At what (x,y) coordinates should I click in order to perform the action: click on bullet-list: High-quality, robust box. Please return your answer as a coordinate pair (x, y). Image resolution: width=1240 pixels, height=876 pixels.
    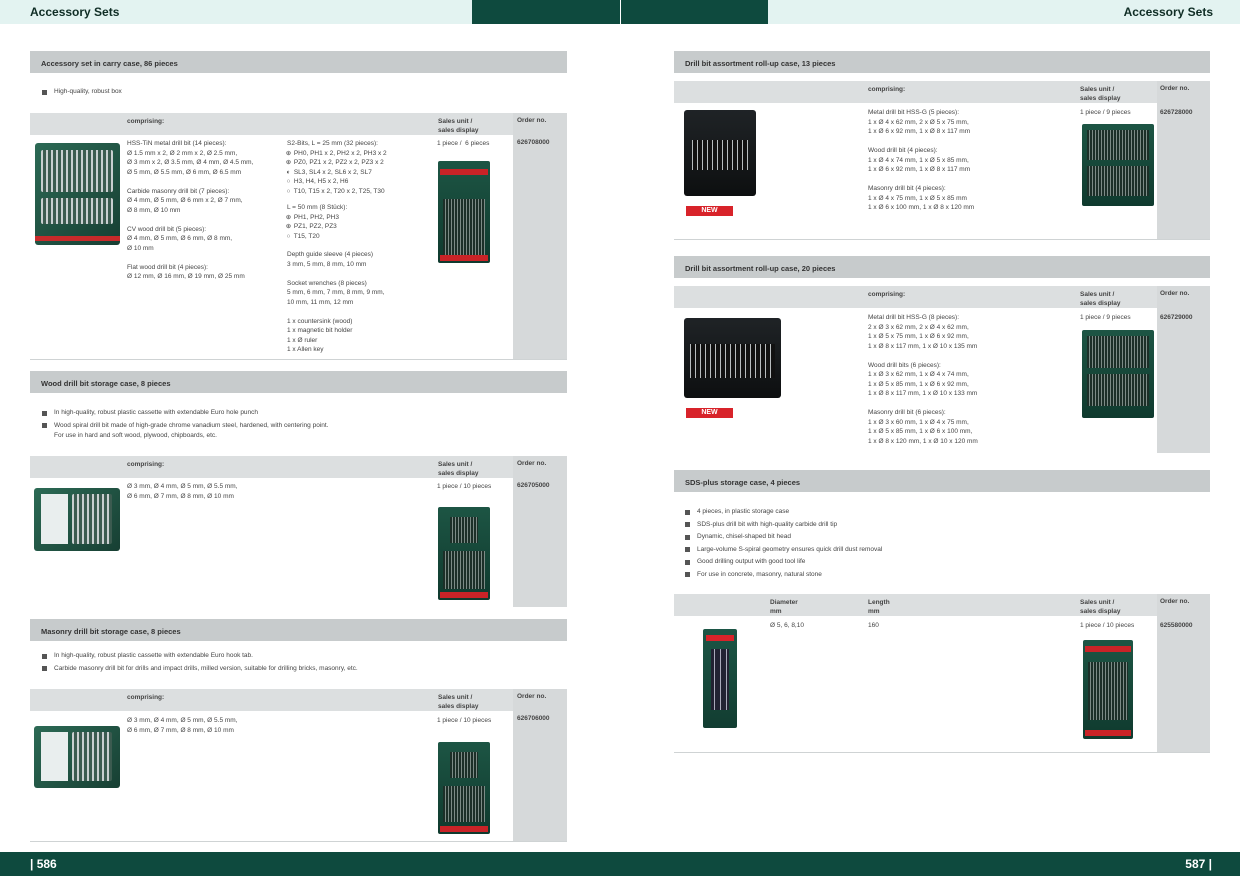
    Looking at the image, I should click on (302, 92).